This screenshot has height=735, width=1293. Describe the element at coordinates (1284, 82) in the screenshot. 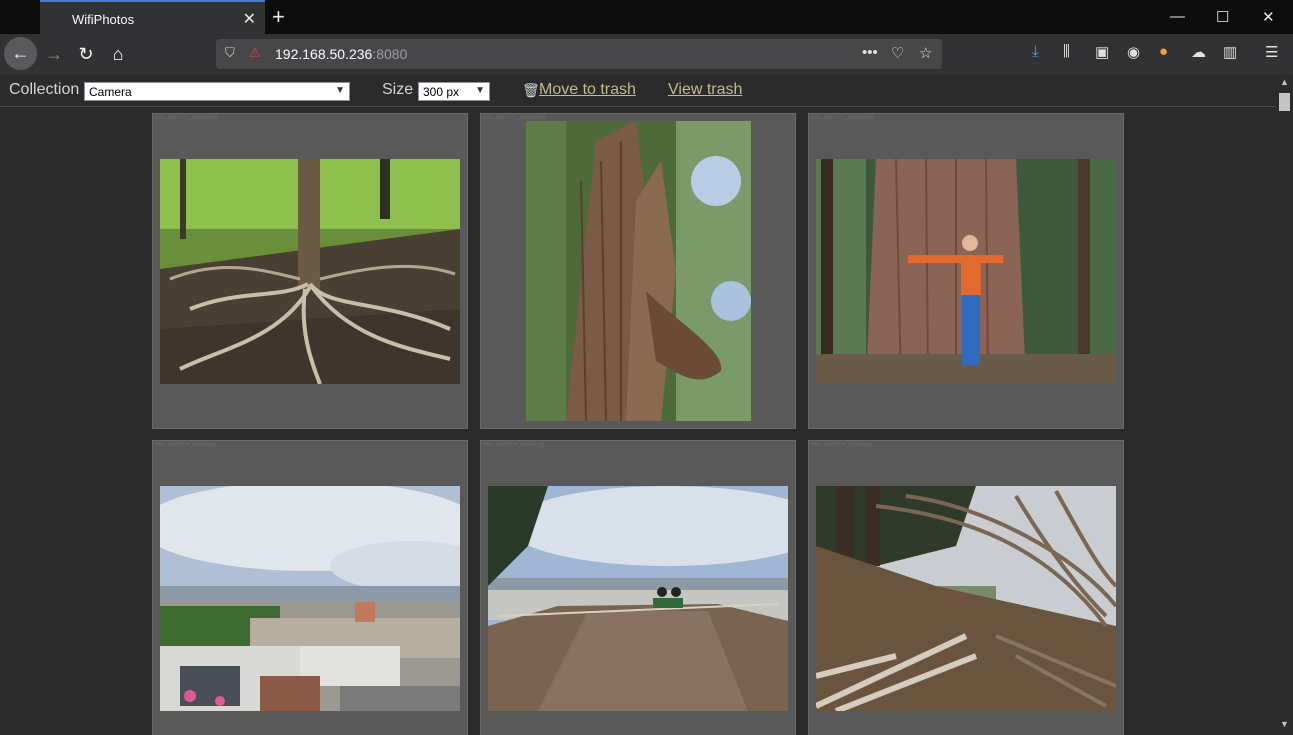

I see `scroll-up-icon: ▲` at that location.